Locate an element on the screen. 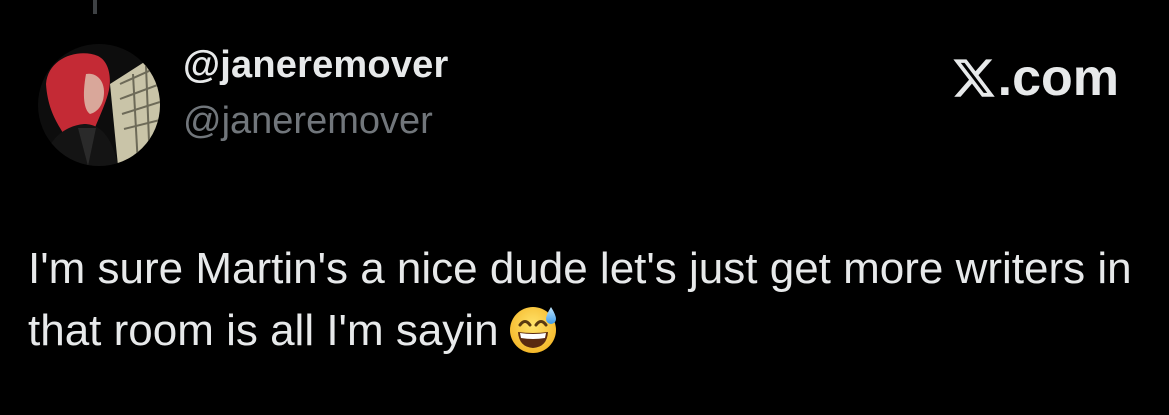 The height and width of the screenshot is (415, 1169). avatar-image is located at coordinates (99, 105).